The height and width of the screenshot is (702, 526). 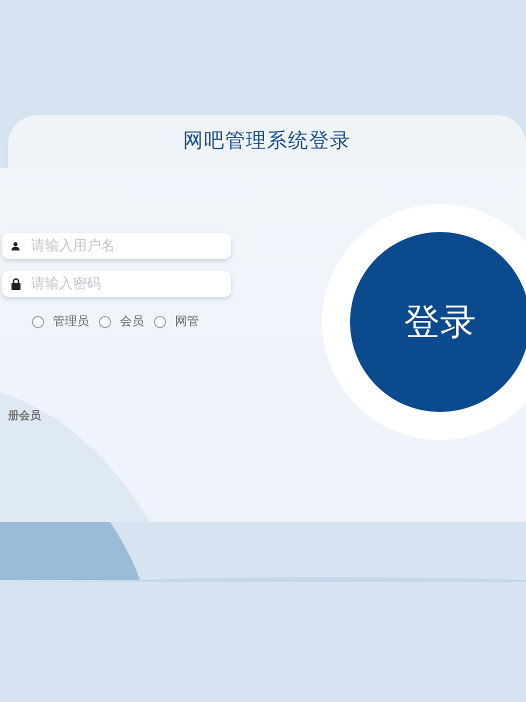 I want to click on radio-label: 会员, so click(x=132, y=321).